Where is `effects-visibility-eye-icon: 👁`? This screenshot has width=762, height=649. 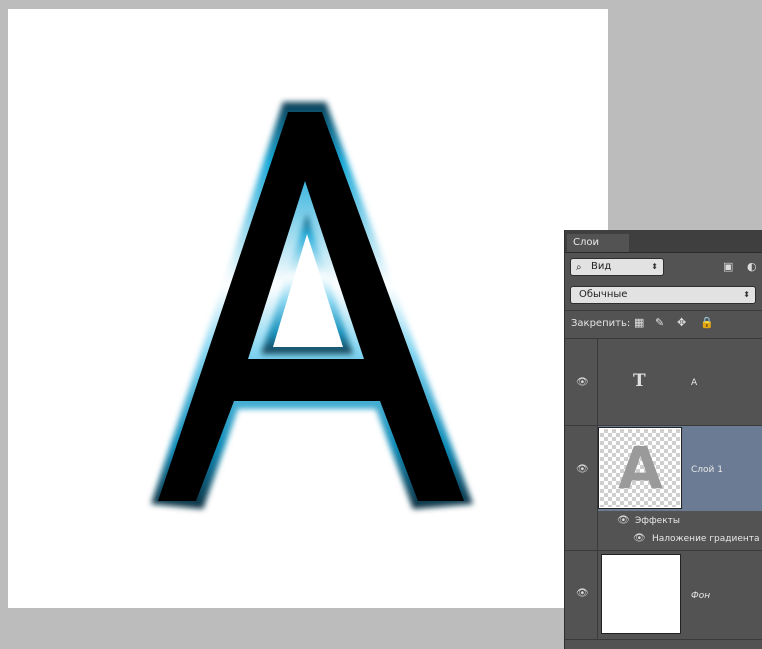
effects-visibility-eye-icon: 👁 is located at coordinates (623, 520).